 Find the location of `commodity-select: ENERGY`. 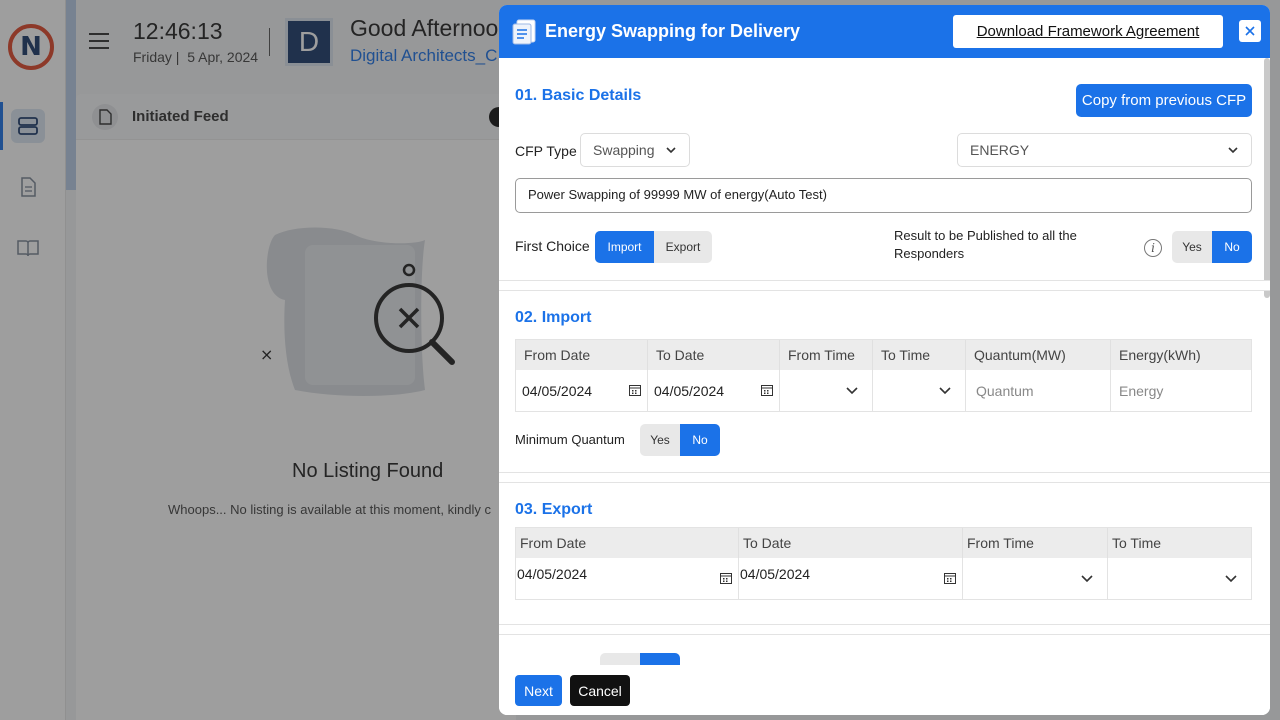

commodity-select: ENERGY is located at coordinates (1104, 150).